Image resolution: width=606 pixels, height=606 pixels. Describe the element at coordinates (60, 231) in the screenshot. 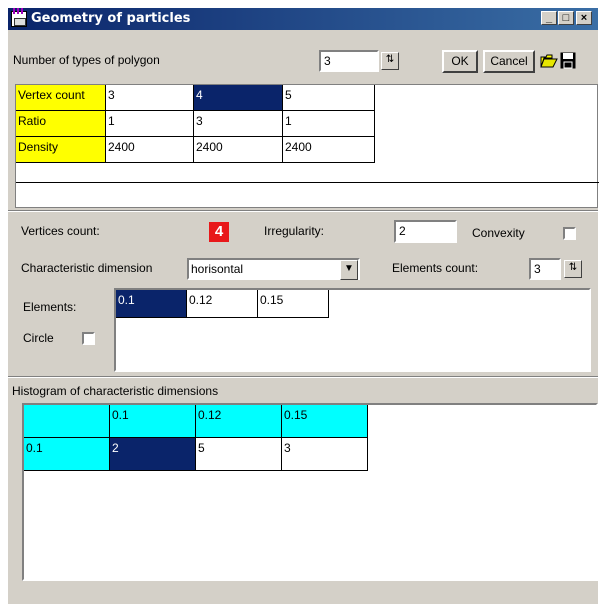

I see `vertices-count-label: Vertices count:` at that location.